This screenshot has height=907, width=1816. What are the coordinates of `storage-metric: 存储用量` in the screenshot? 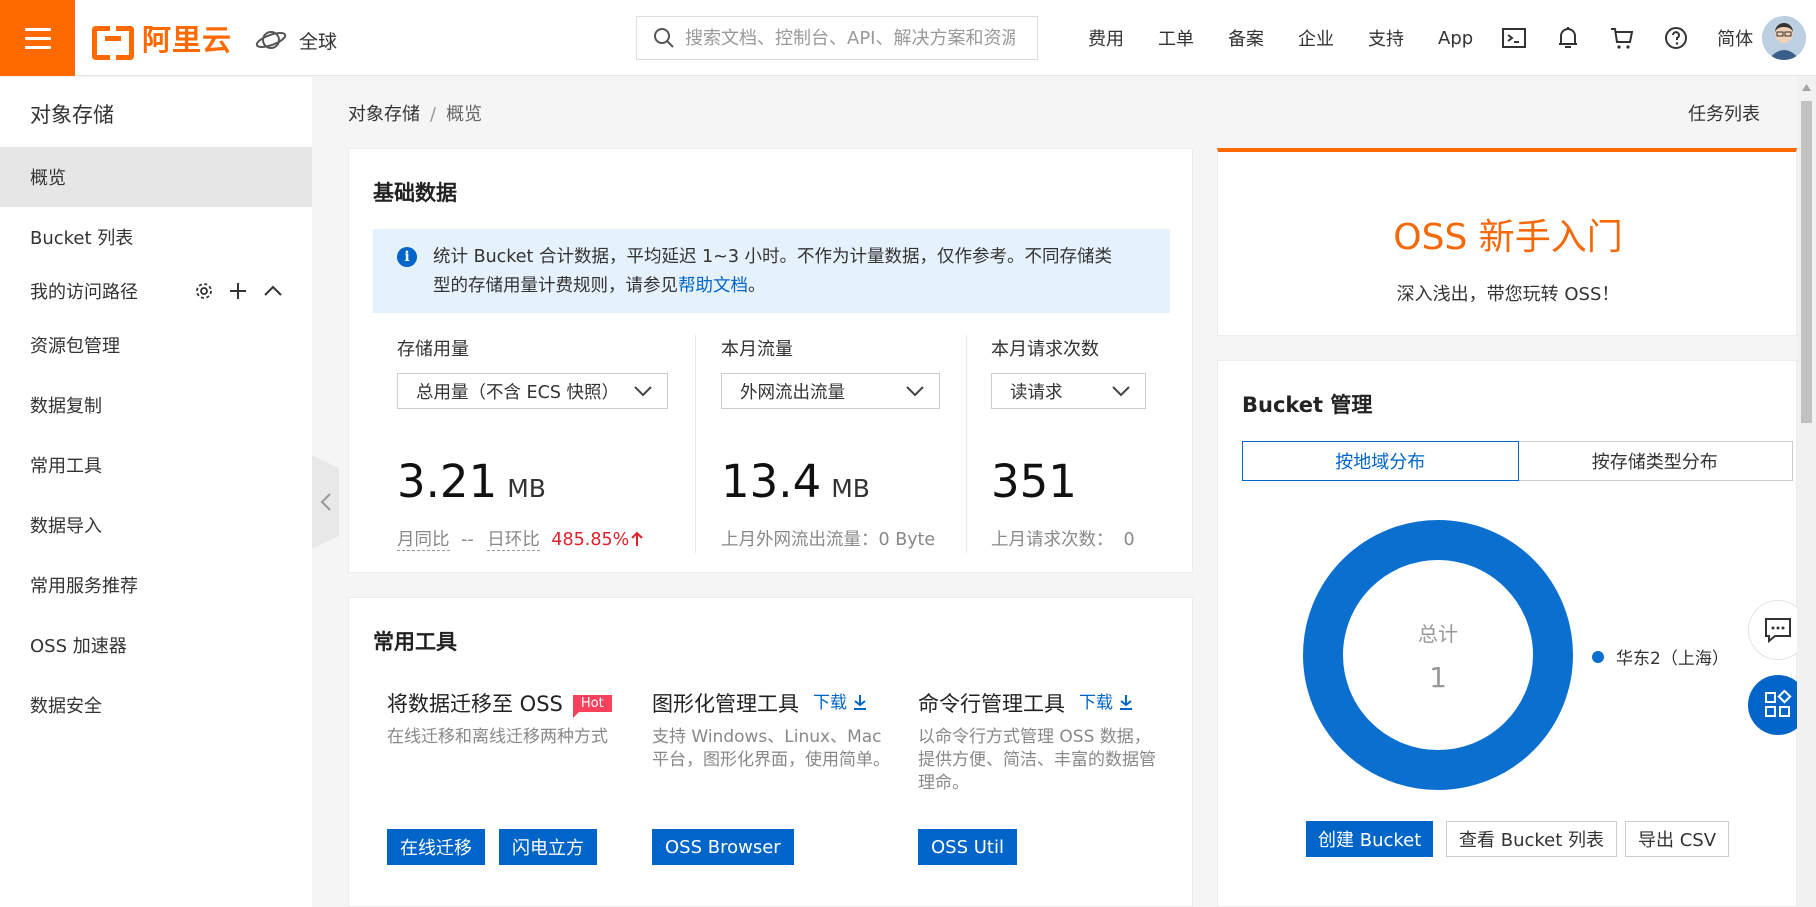 It's located at (433, 348).